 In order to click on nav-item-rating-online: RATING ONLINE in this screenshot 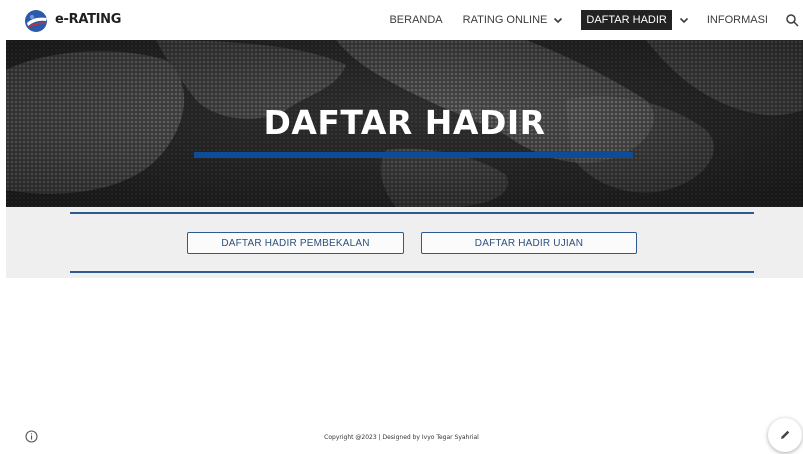, I will do `click(514, 20)`.